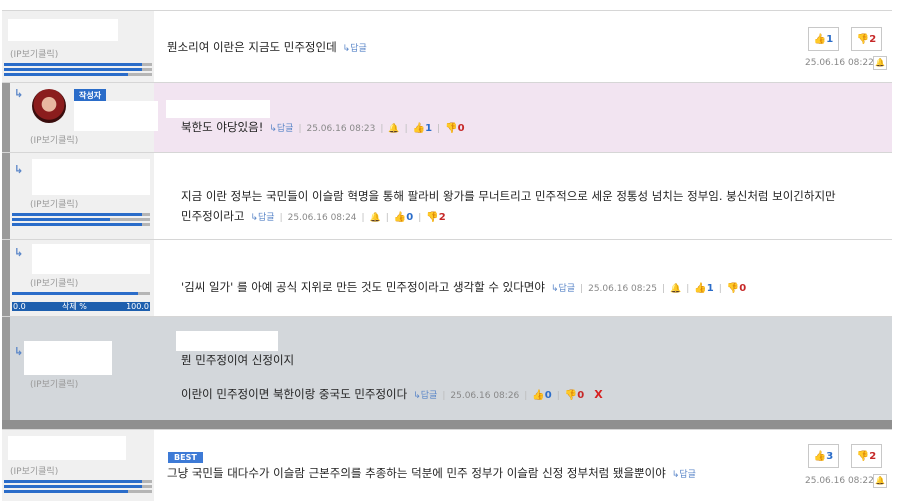 Image resolution: width=900 pixels, height=501 pixels. What do you see at coordinates (238, 360) in the screenshot?
I see `comment-text: 뭔 민주정이여 신정이지` at bounding box center [238, 360].